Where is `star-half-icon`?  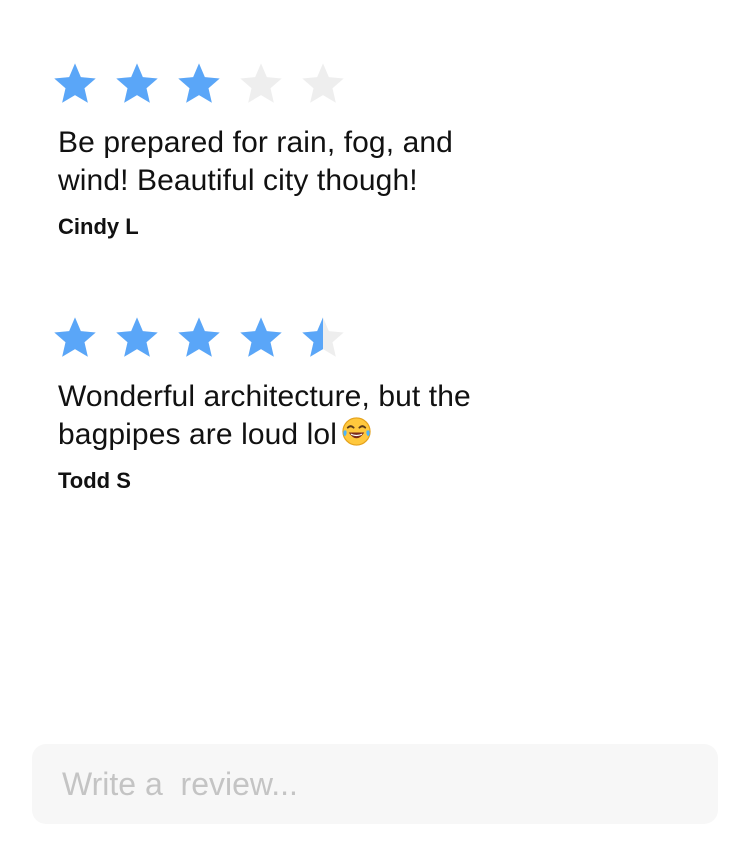
star-half-icon is located at coordinates (323, 337).